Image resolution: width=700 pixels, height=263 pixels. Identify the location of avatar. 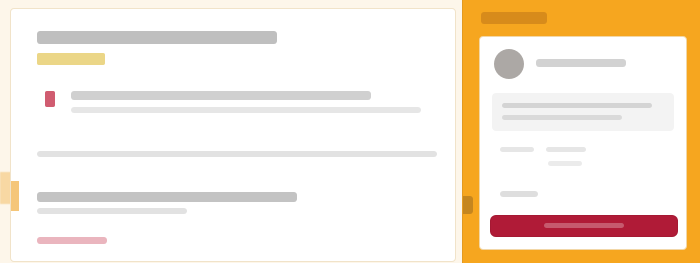
(509, 64).